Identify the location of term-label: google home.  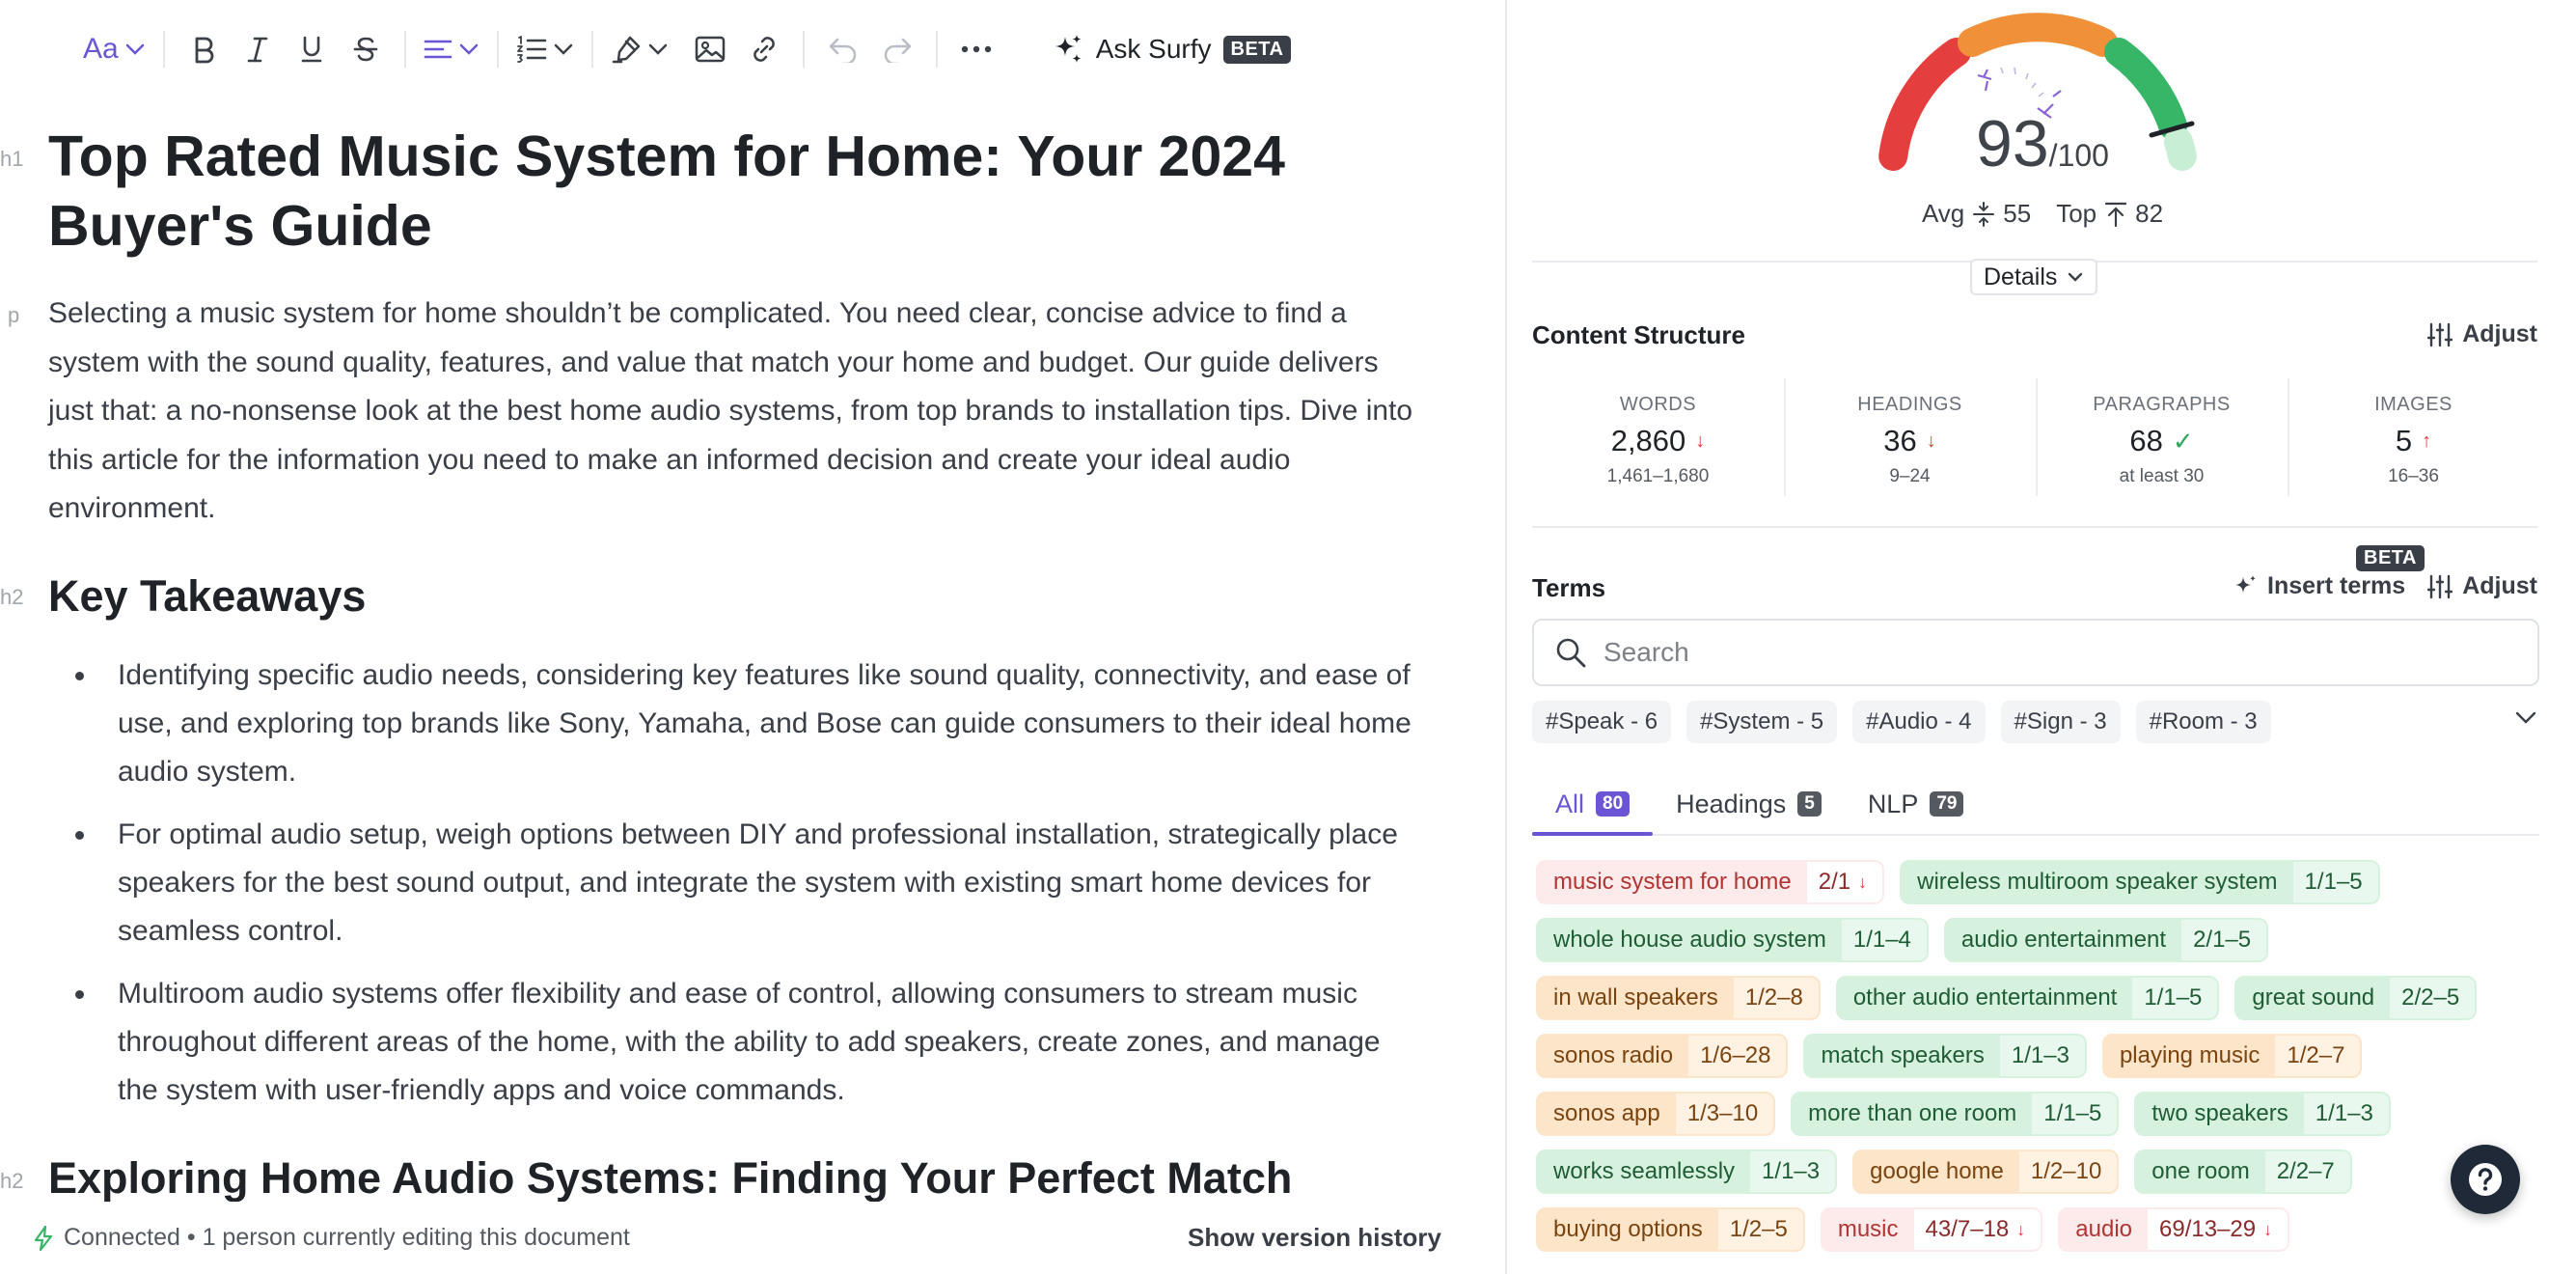
(1937, 1171).